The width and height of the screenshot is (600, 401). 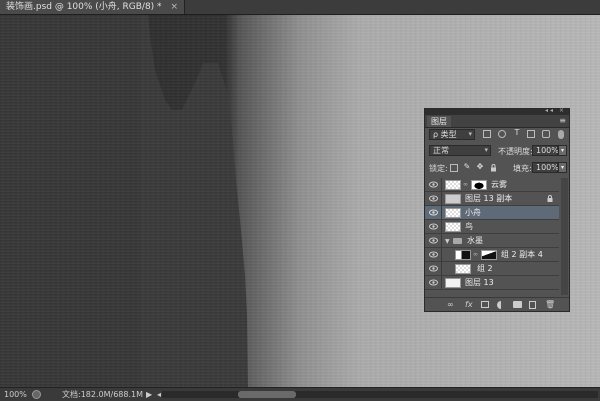 I want to click on lock-all-icon, so click(x=493, y=168).